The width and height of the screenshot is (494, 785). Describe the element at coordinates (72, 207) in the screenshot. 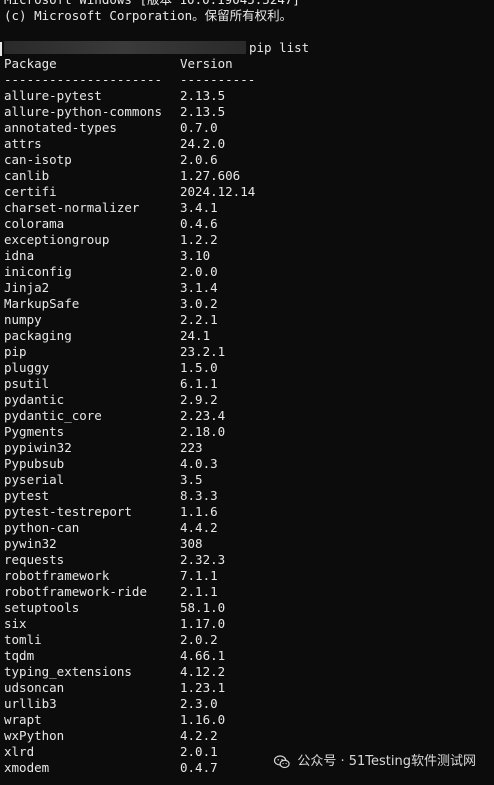

I see `package-name: charset-normalizer` at that location.